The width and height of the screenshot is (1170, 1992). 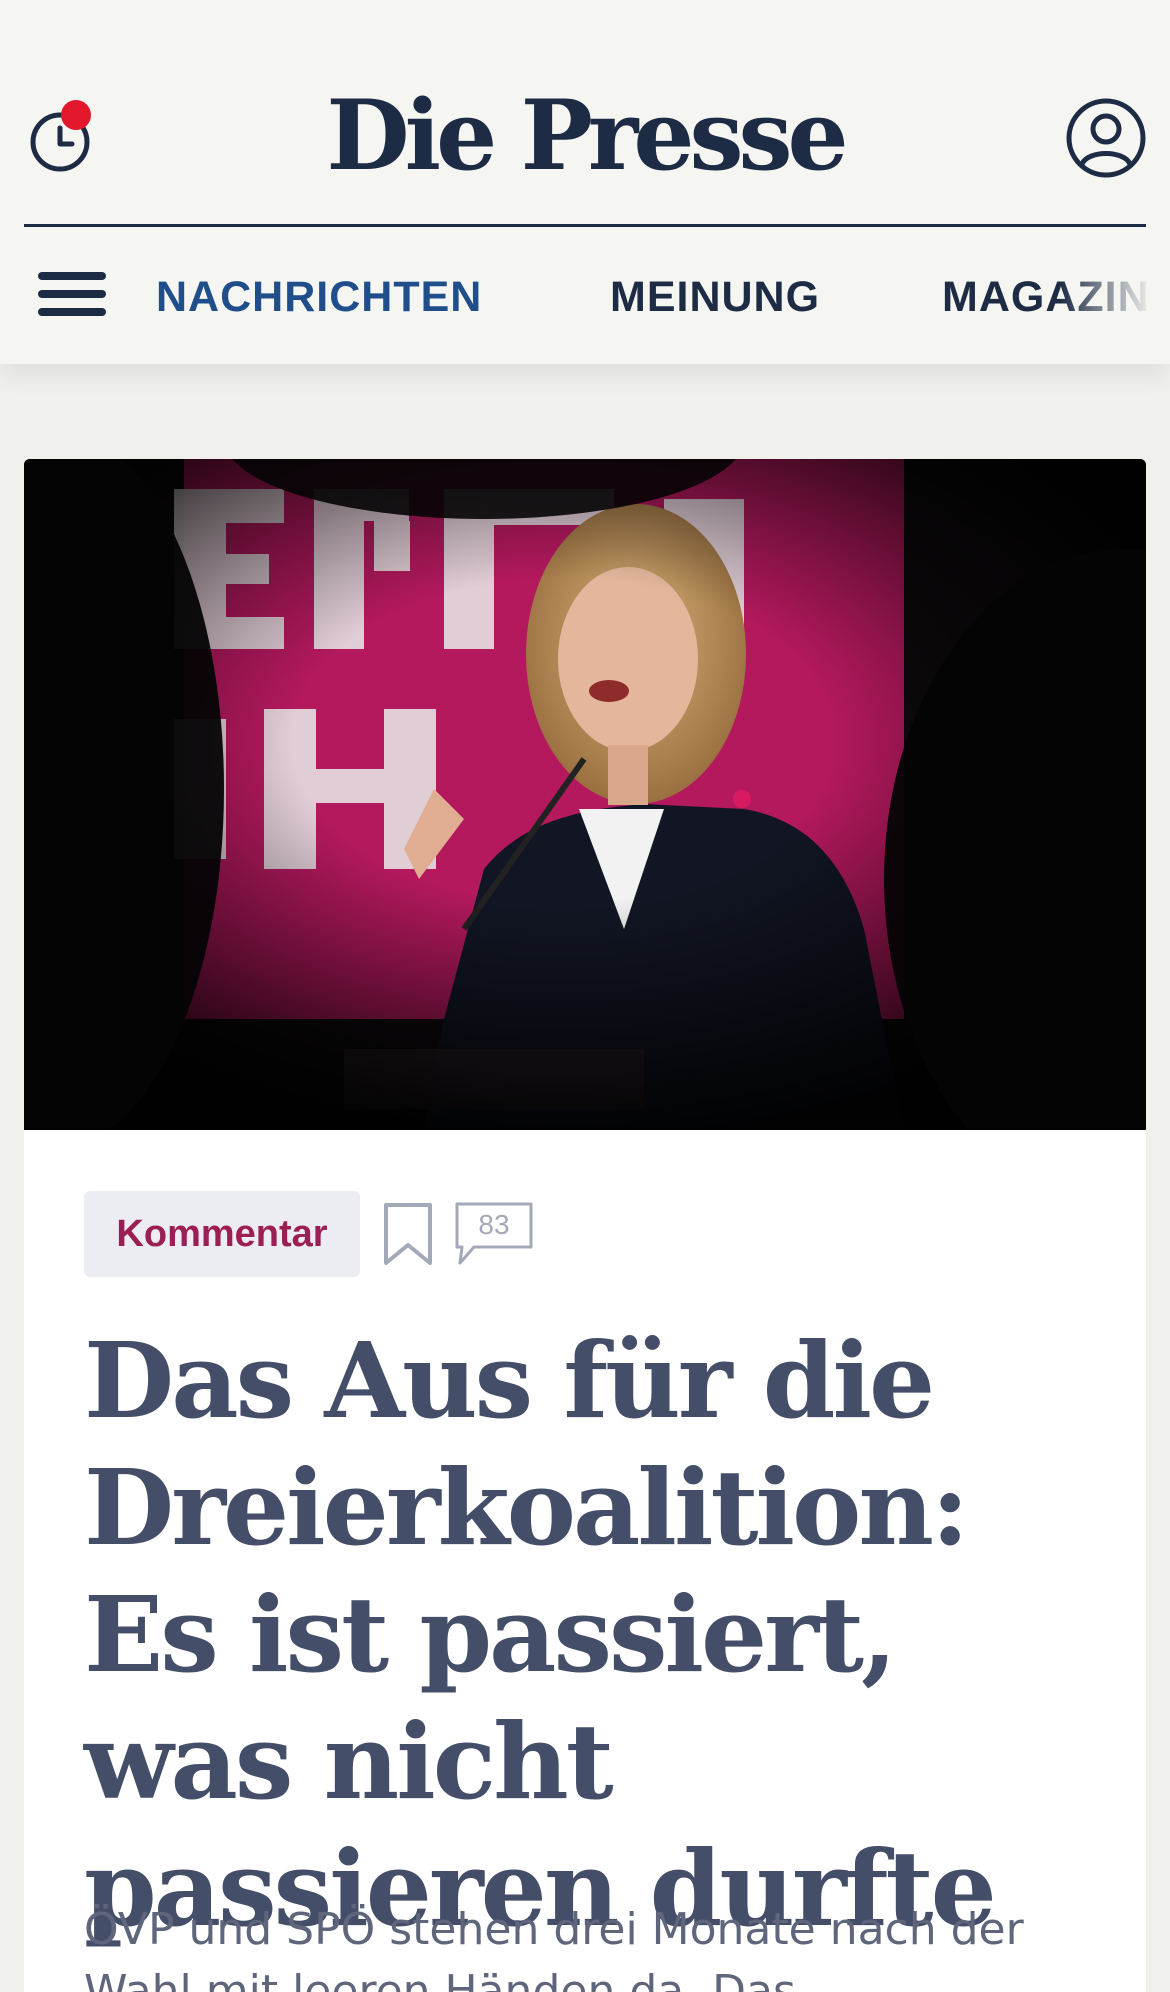 I want to click on logo: Die Presse, so click(x=585, y=136).